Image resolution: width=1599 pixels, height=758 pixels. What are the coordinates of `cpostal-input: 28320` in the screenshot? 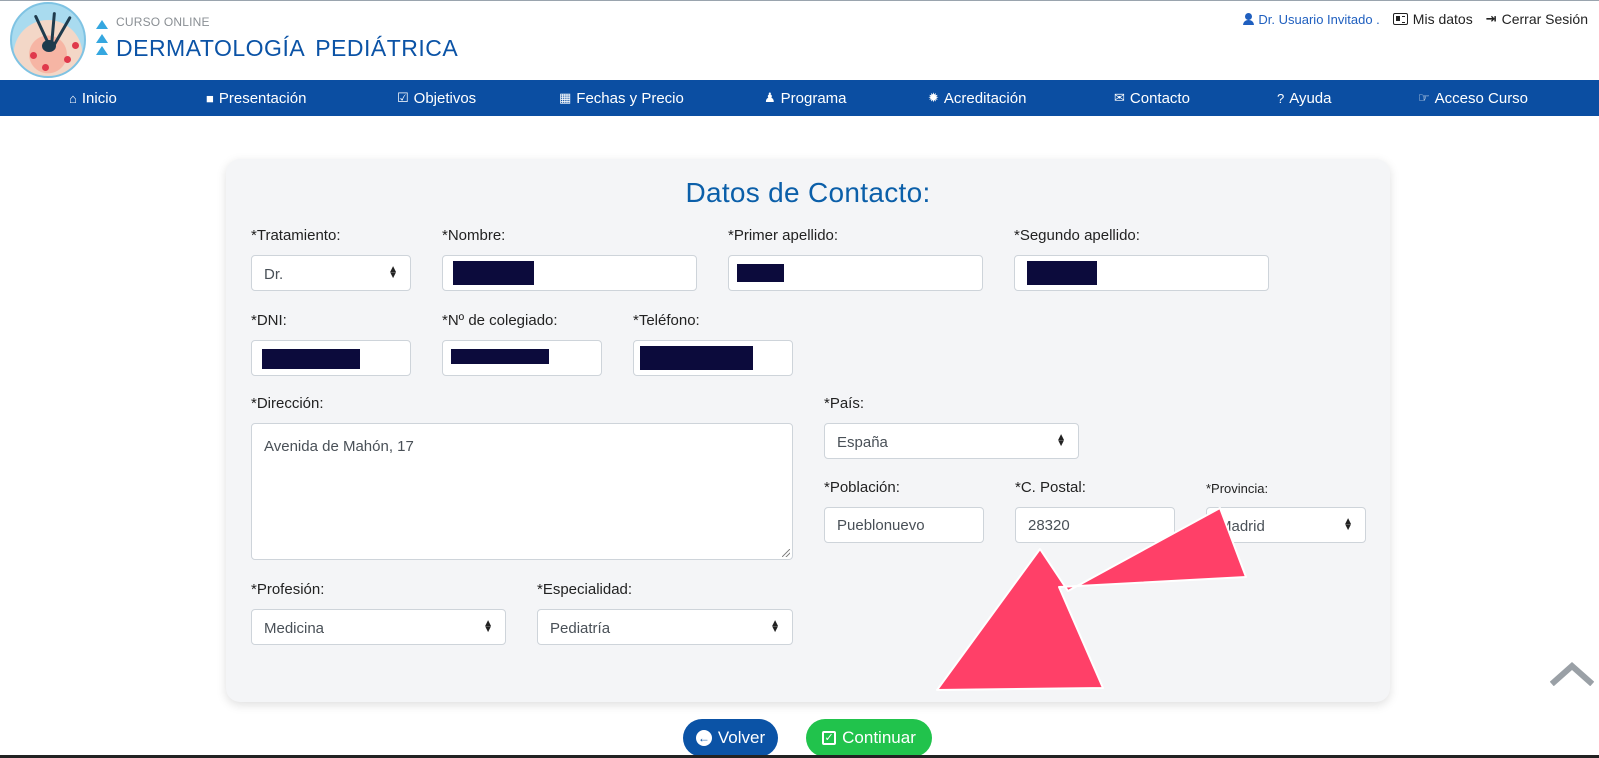 It's located at (1095, 525).